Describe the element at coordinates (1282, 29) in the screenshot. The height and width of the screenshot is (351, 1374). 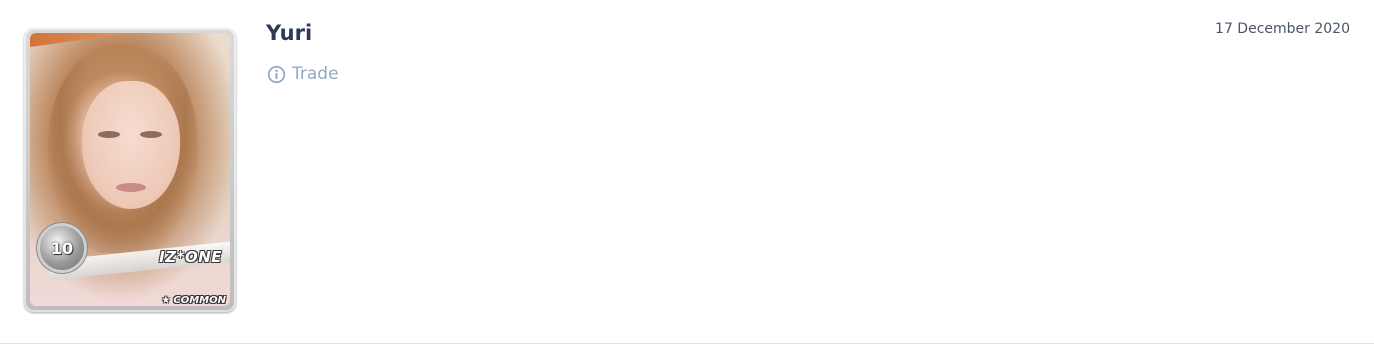
I see `entry-date: 17 December 2020` at that location.